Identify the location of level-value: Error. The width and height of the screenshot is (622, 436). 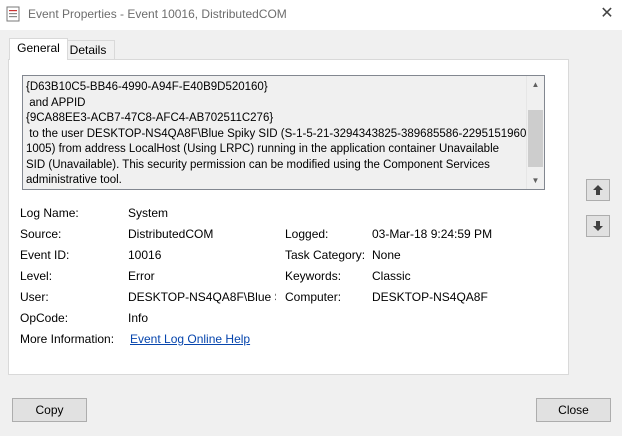
(141, 276).